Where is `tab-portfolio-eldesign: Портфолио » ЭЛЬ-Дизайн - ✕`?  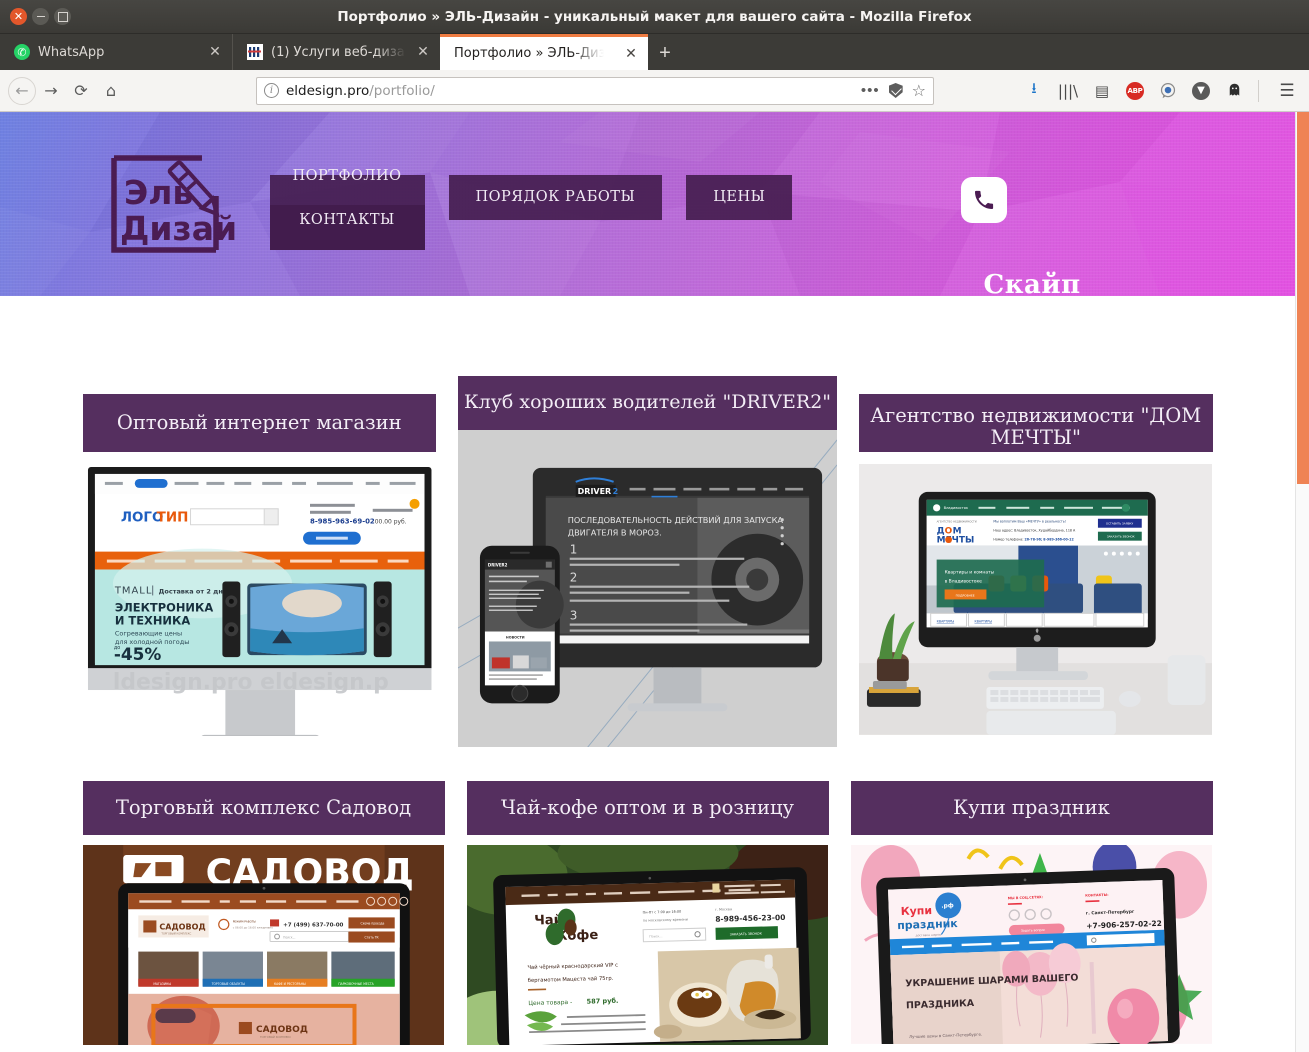 tab-portfolio-eldesign: Портфолио » ЭЛЬ-Дизайн - ✕ is located at coordinates (544, 52).